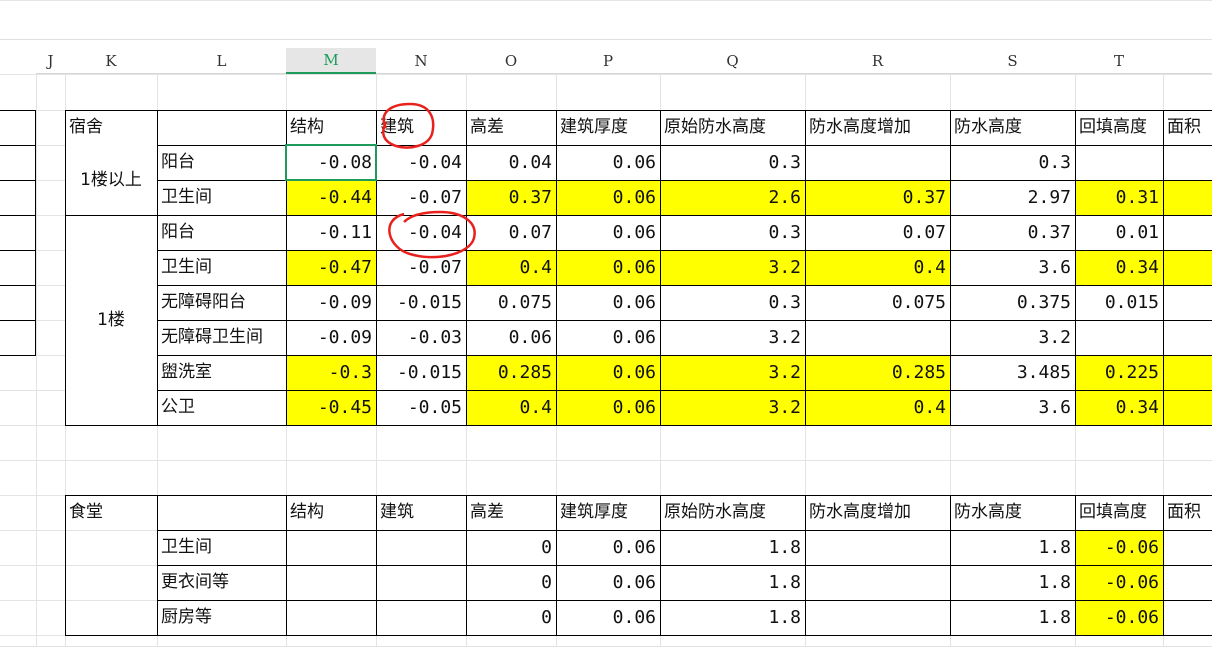 The image size is (1212, 647). What do you see at coordinates (429, 180) in the screenshot?
I see `red-annotation-overlay` at bounding box center [429, 180].